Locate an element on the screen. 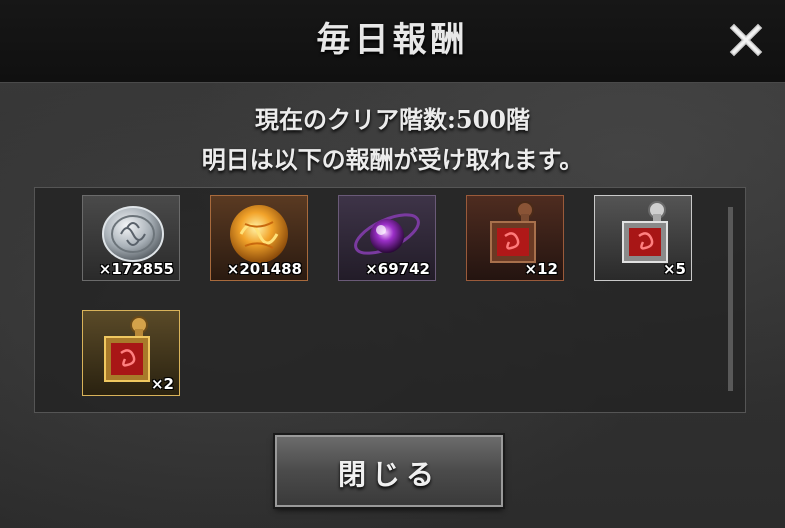 This screenshot has height=528, width=785. close-button: 閉じる is located at coordinates (389, 471).